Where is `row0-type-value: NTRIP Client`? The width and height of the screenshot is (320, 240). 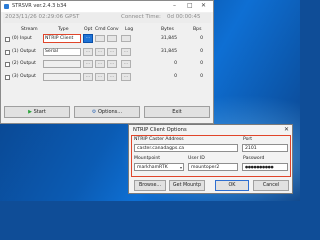 row0-type-value: NTRIP Client is located at coordinates (59, 38).